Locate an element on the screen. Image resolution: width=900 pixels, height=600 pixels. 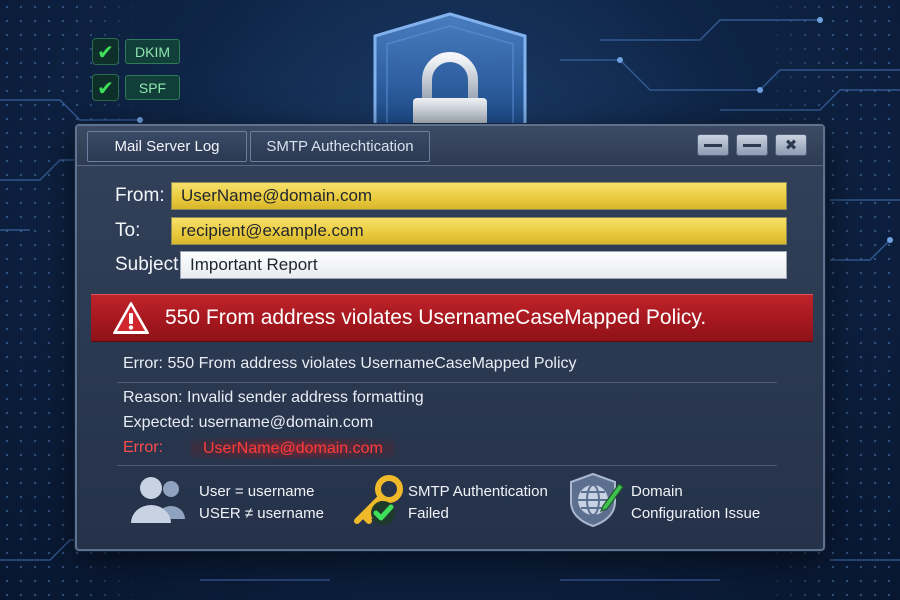
footer-divider is located at coordinates (447, 465).